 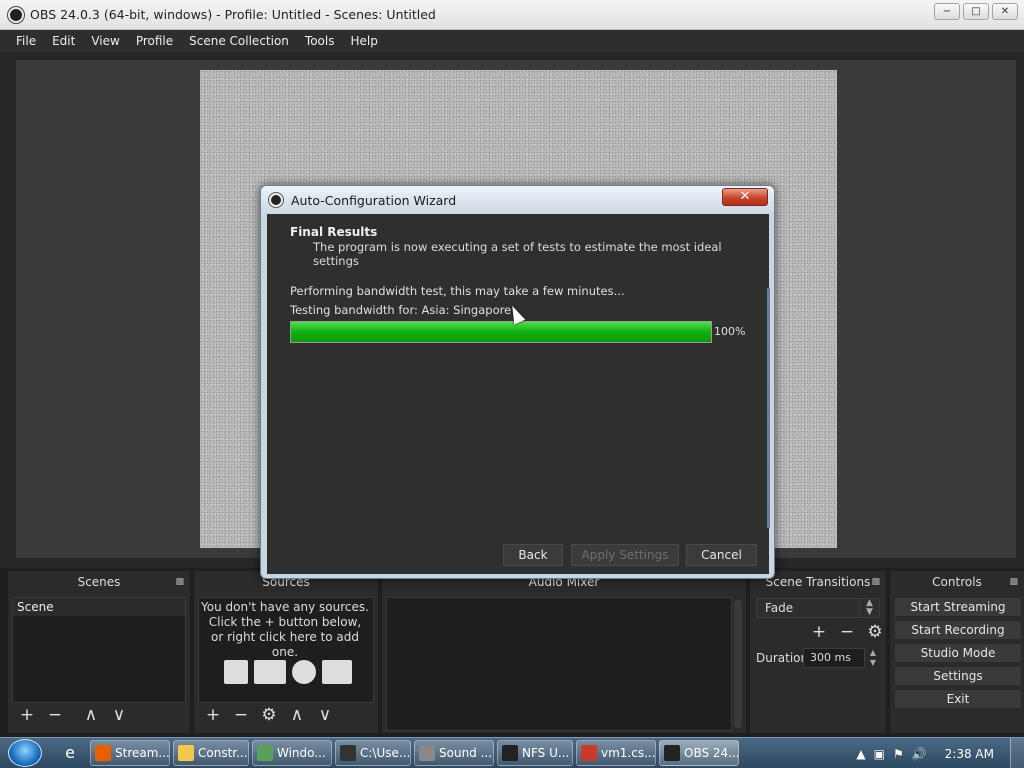 What do you see at coordinates (401, 310) in the screenshot?
I see `bandwidth-server-status: Testing bandwidth for: Asia: Singapore` at bounding box center [401, 310].